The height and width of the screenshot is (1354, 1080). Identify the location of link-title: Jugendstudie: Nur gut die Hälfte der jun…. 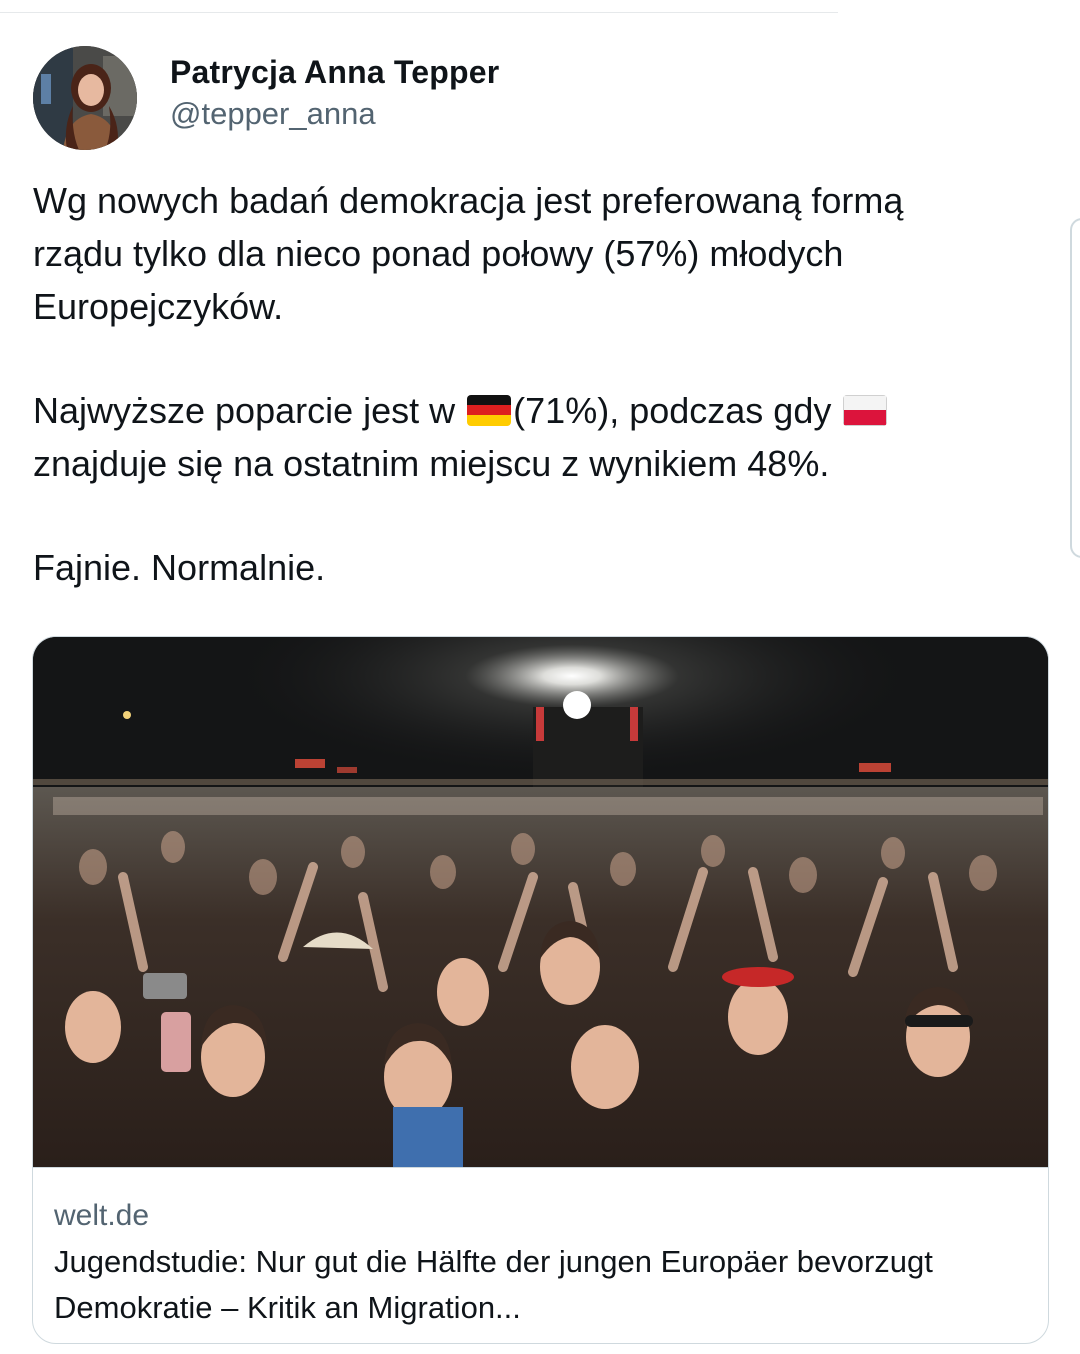
(541, 1285).